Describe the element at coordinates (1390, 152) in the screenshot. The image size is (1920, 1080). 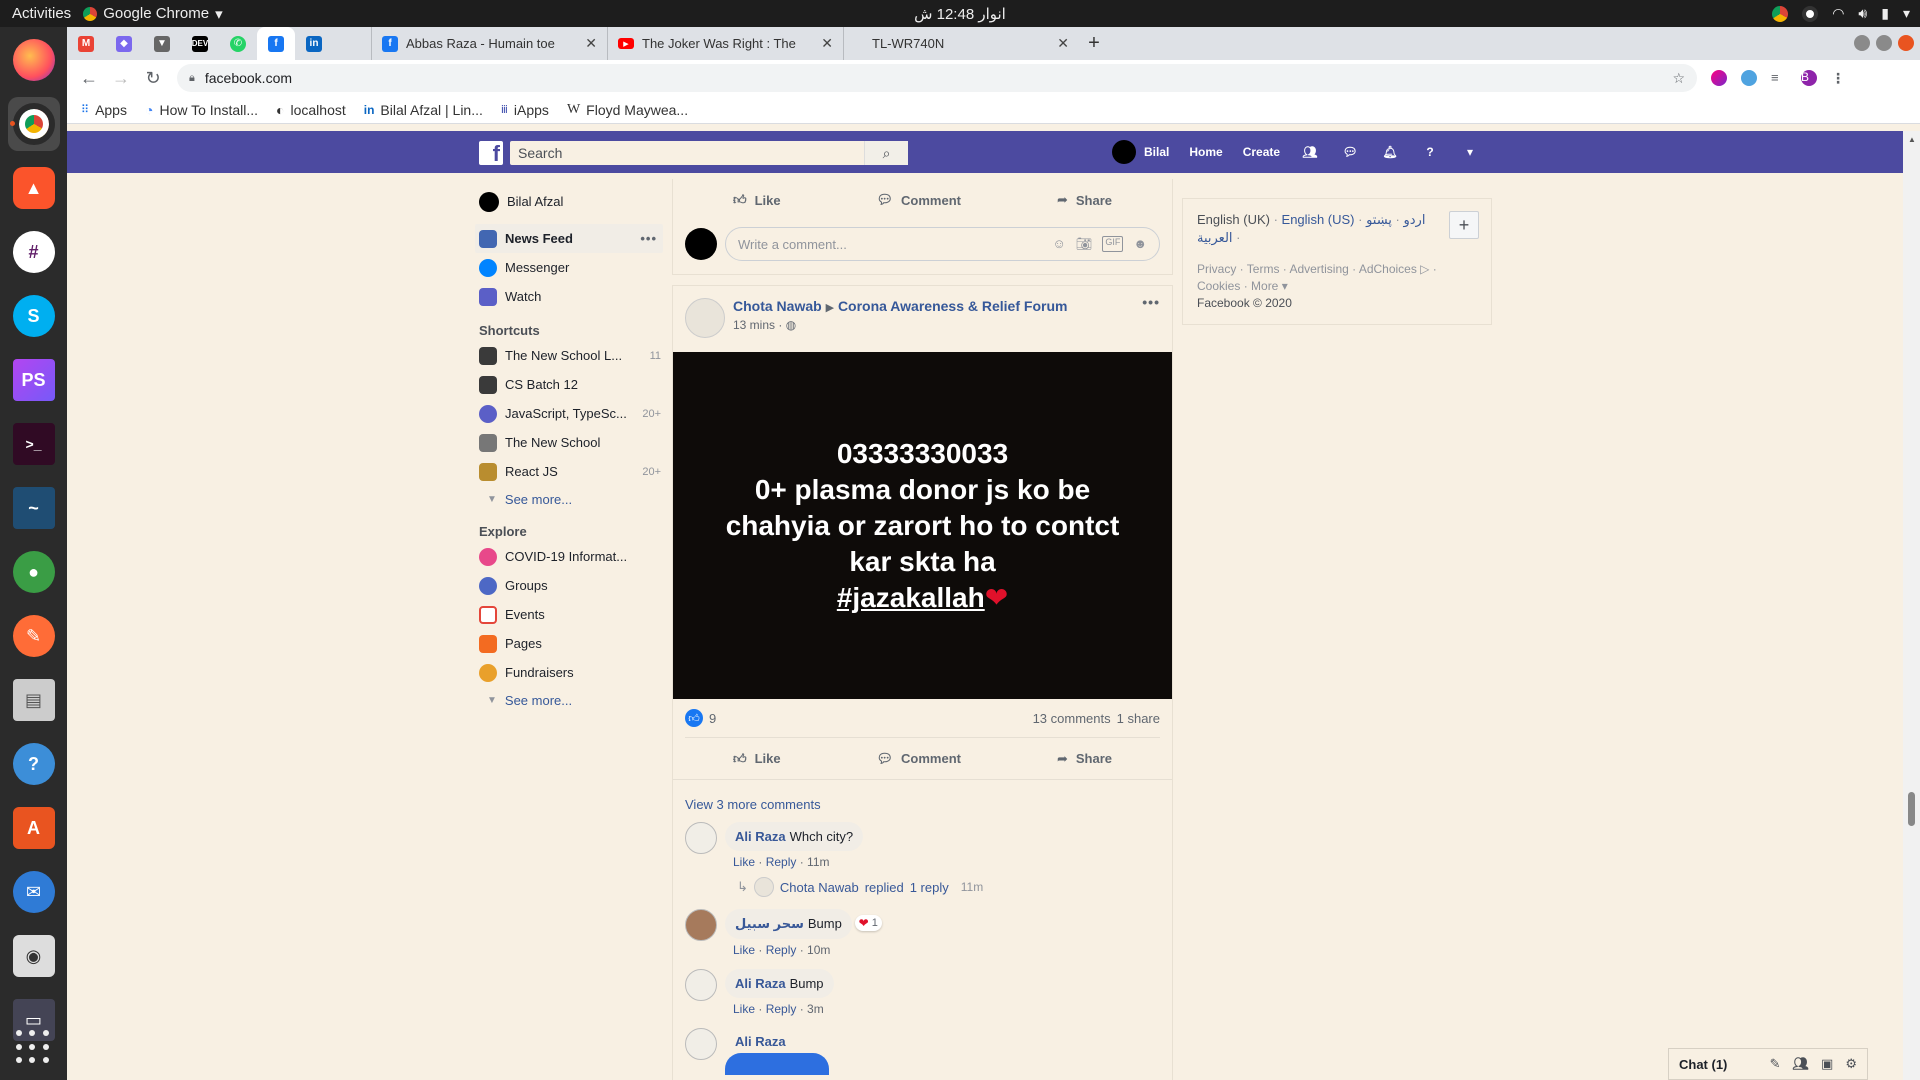
I see `notifications-bell-icon: 🔔︎` at that location.